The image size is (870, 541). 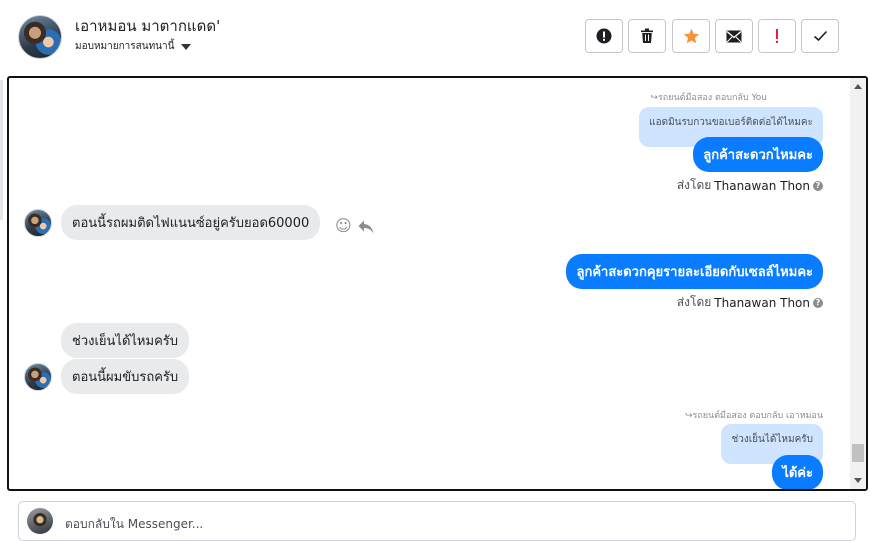 I want to click on caret-down-icon, so click(x=186, y=46).